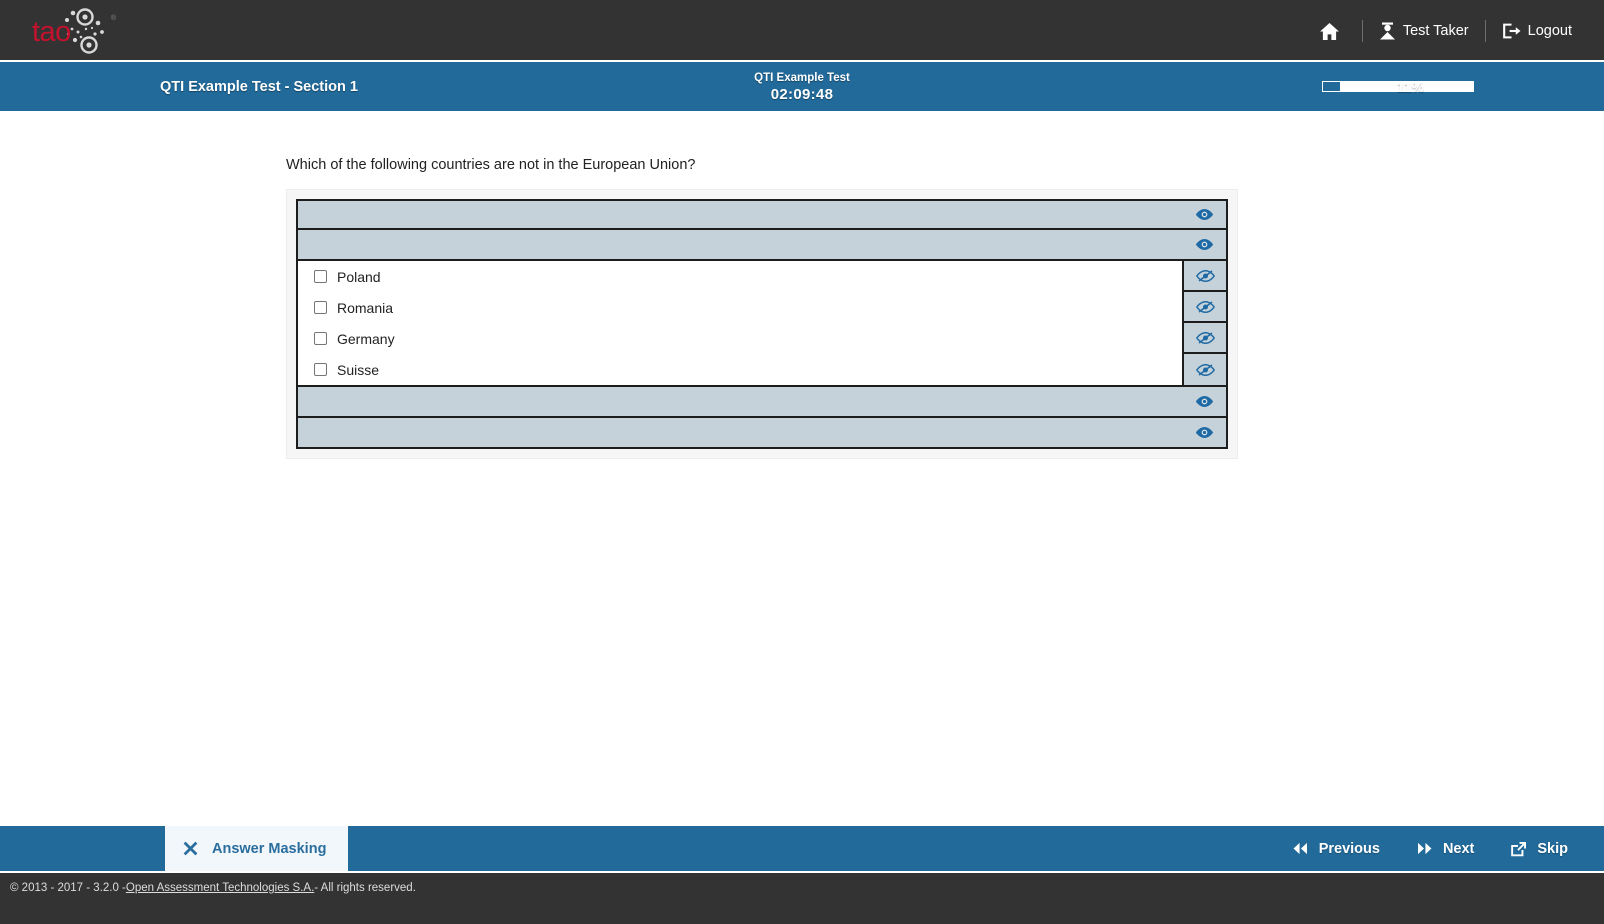  What do you see at coordinates (51, 32) in the screenshot?
I see `logo-wordmark: tao` at bounding box center [51, 32].